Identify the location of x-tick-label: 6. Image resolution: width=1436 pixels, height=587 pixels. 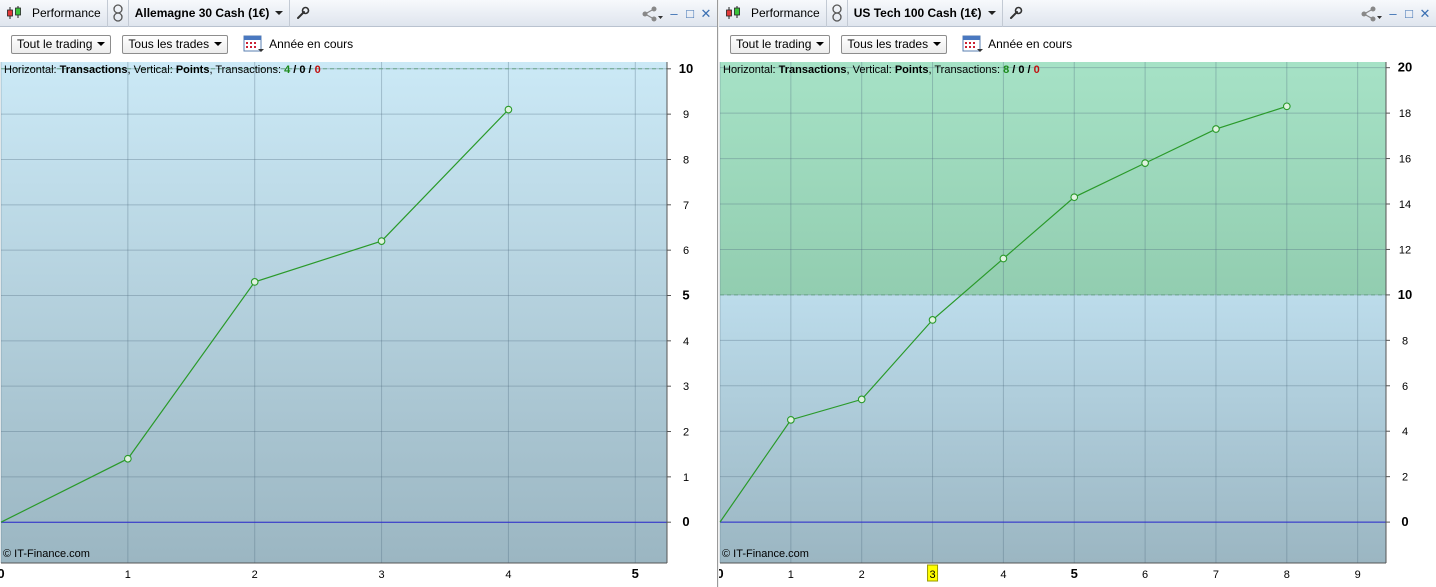
(1145, 575).